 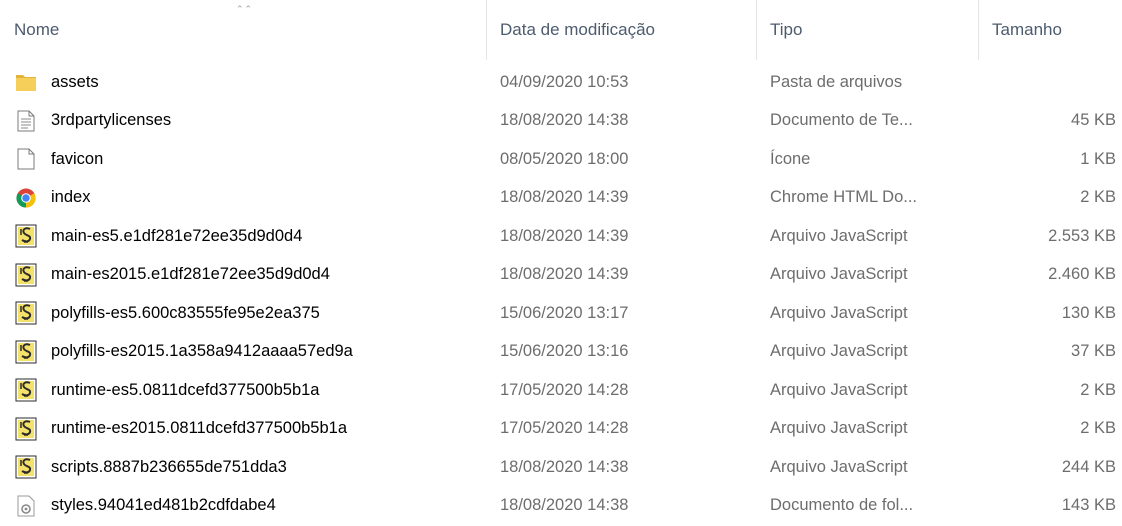 I want to click on file-name: polyfills-es2015.1a358a9412aaaa57ed9a, so click(x=202, y=351).